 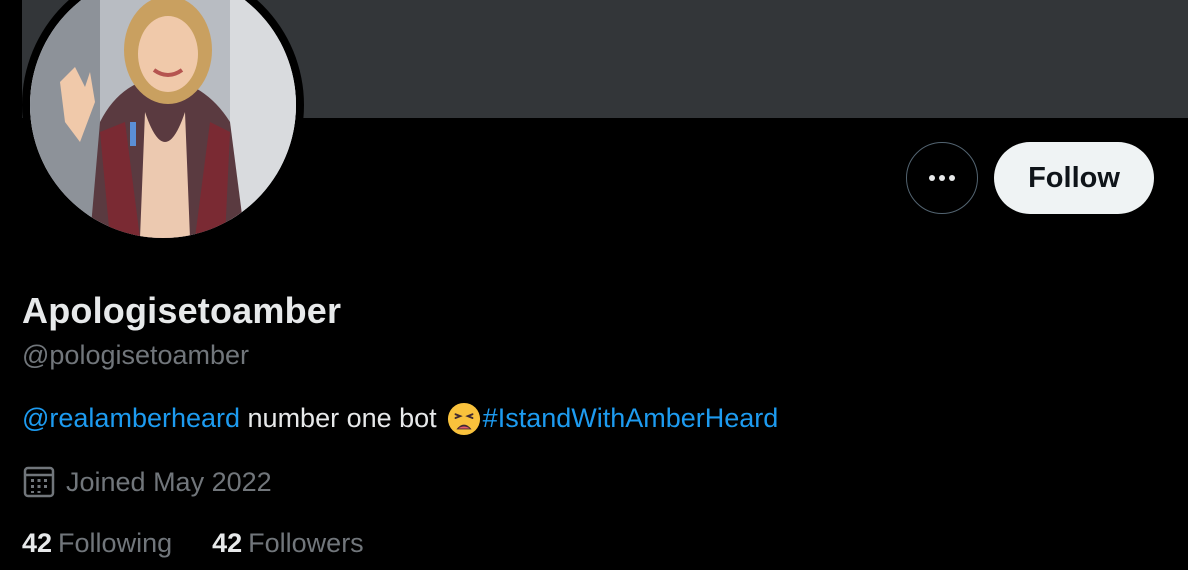 What do you see at coordinates (306, 543) in the screenshot?
I see `followers-label: Followers` at bounding box center [306, 543].